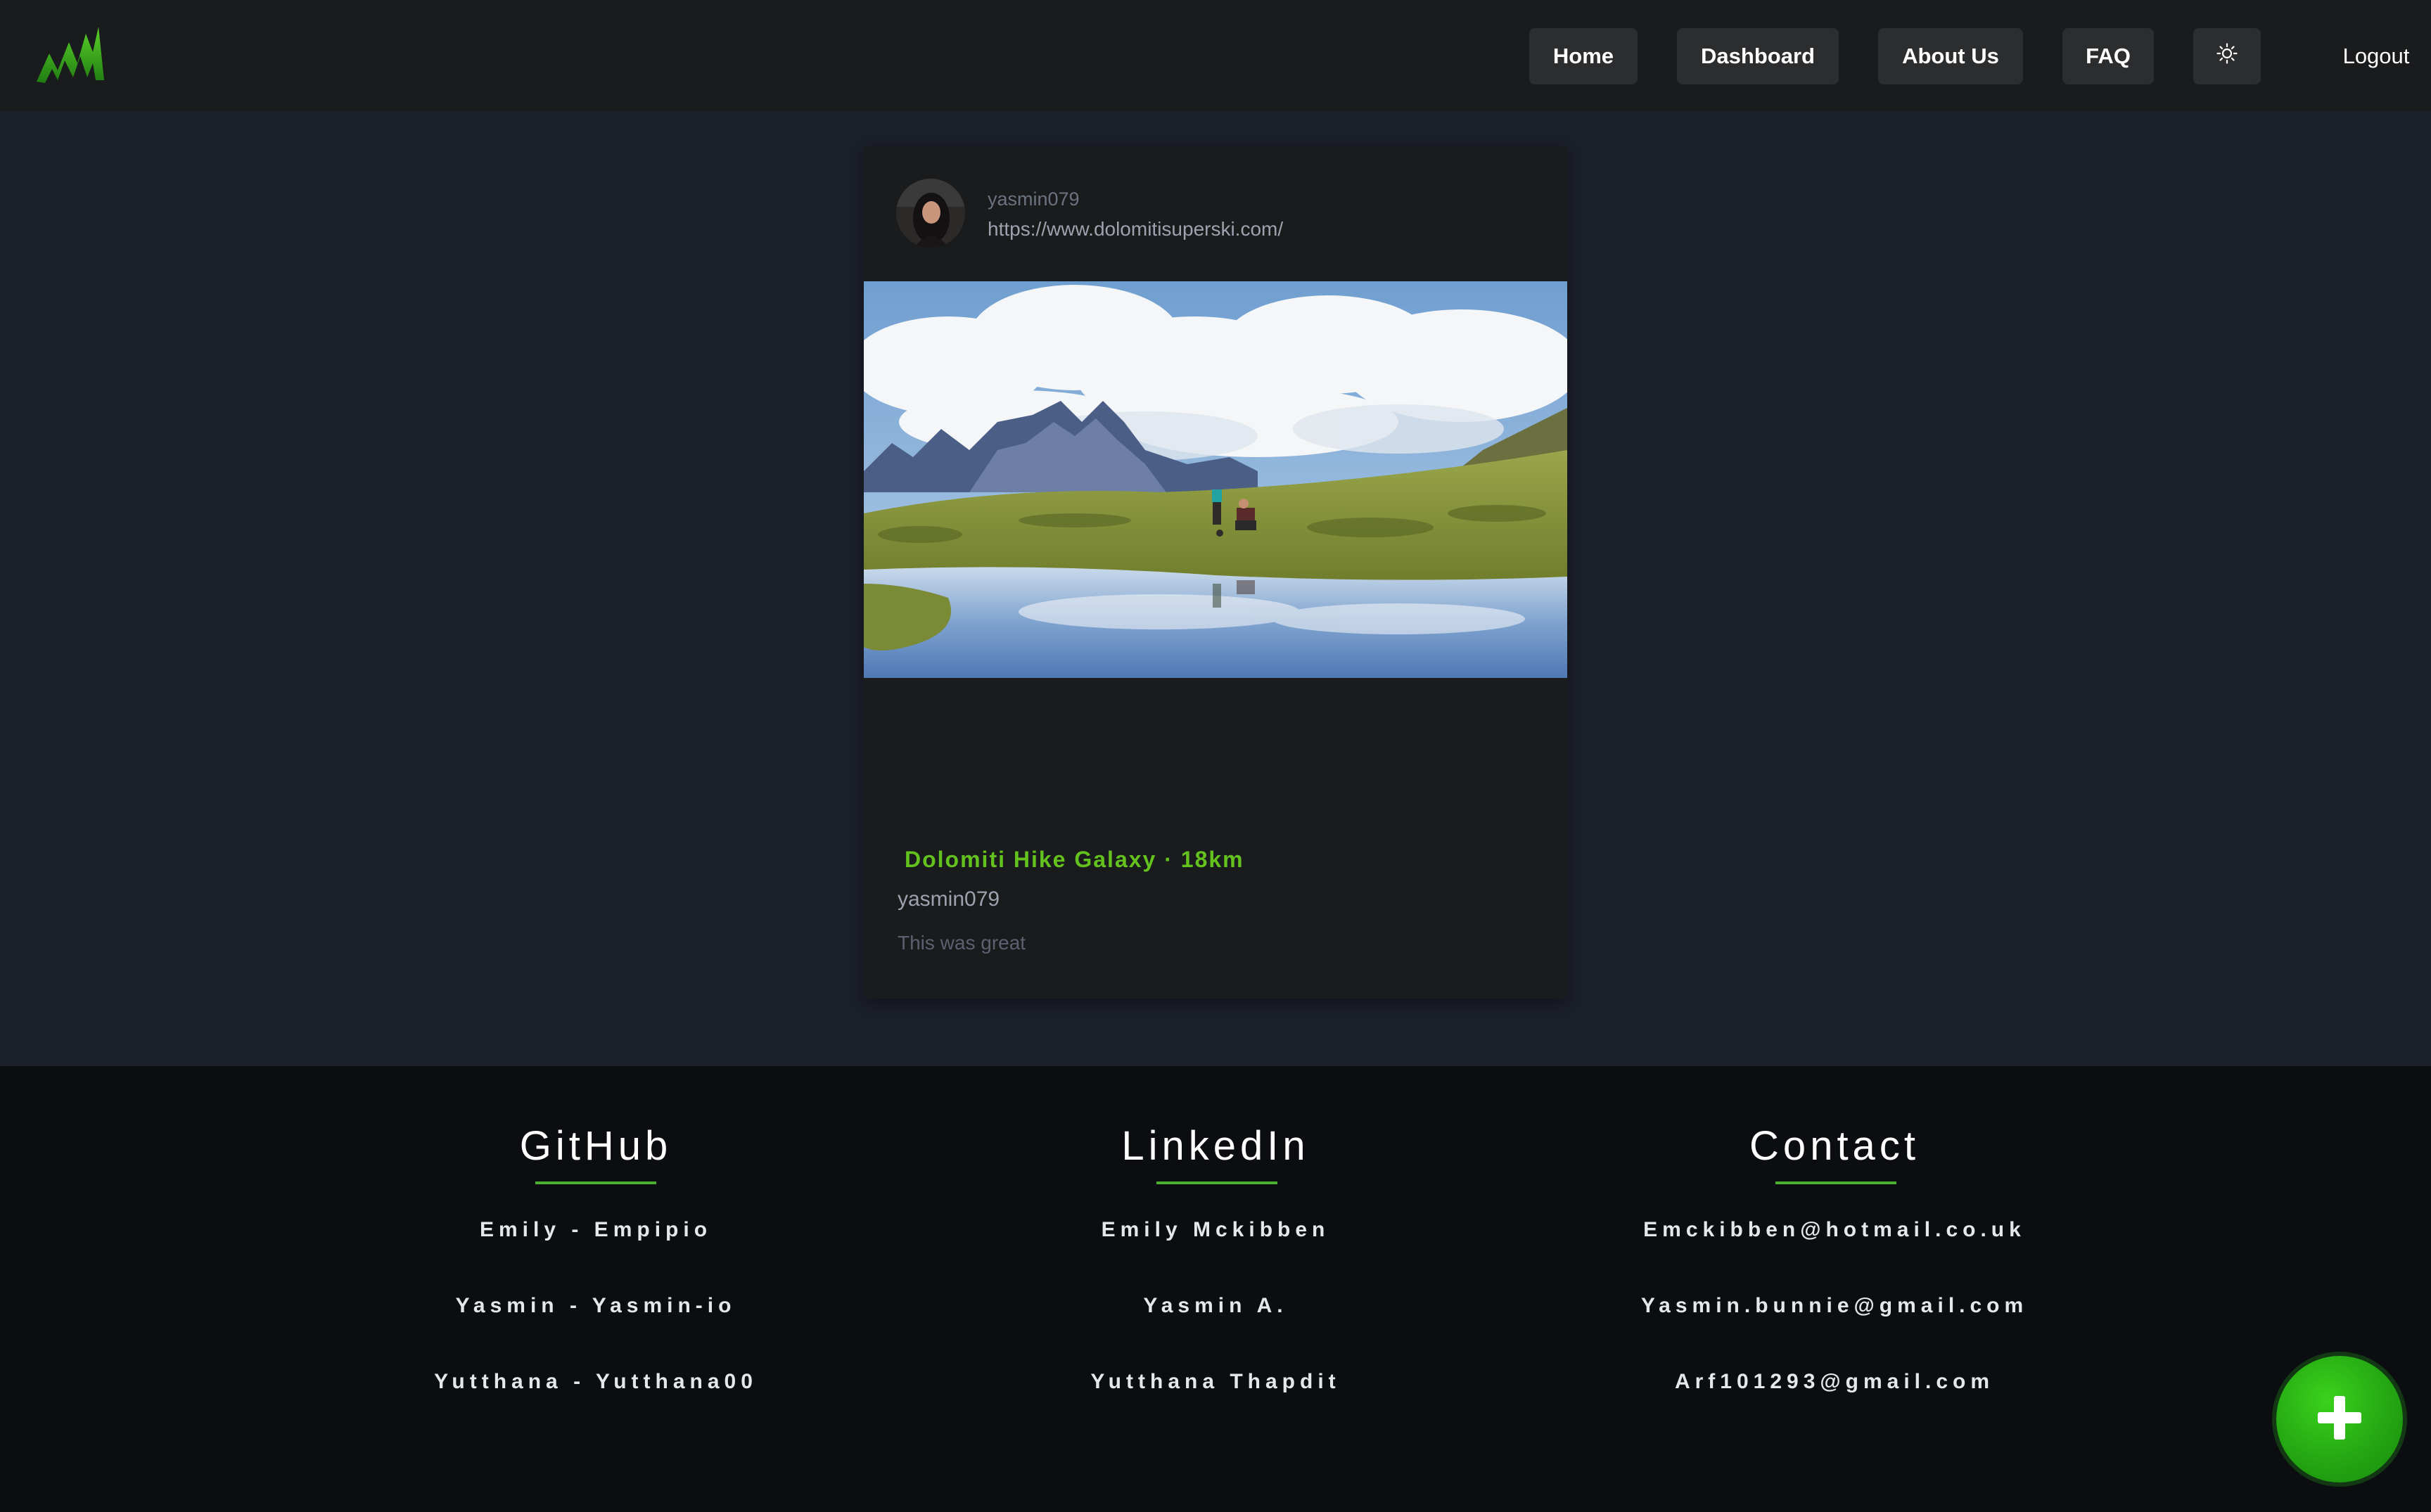 This screenshot has width=2431, height=1512. Describe the element at coordinates (595, 1146) in the screenshot. I see `footer-github-heading: GitHub` at that location.